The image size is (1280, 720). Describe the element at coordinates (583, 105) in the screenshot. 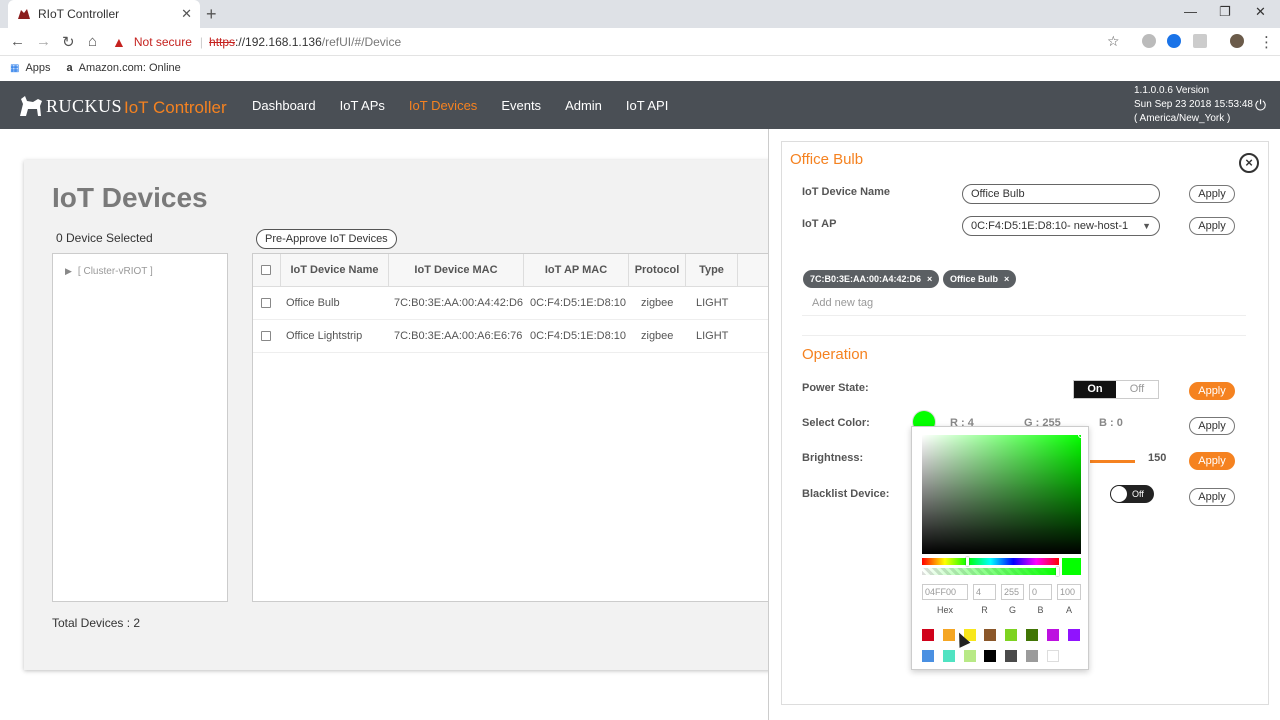

I see `nav-admin: Admin` at that location.